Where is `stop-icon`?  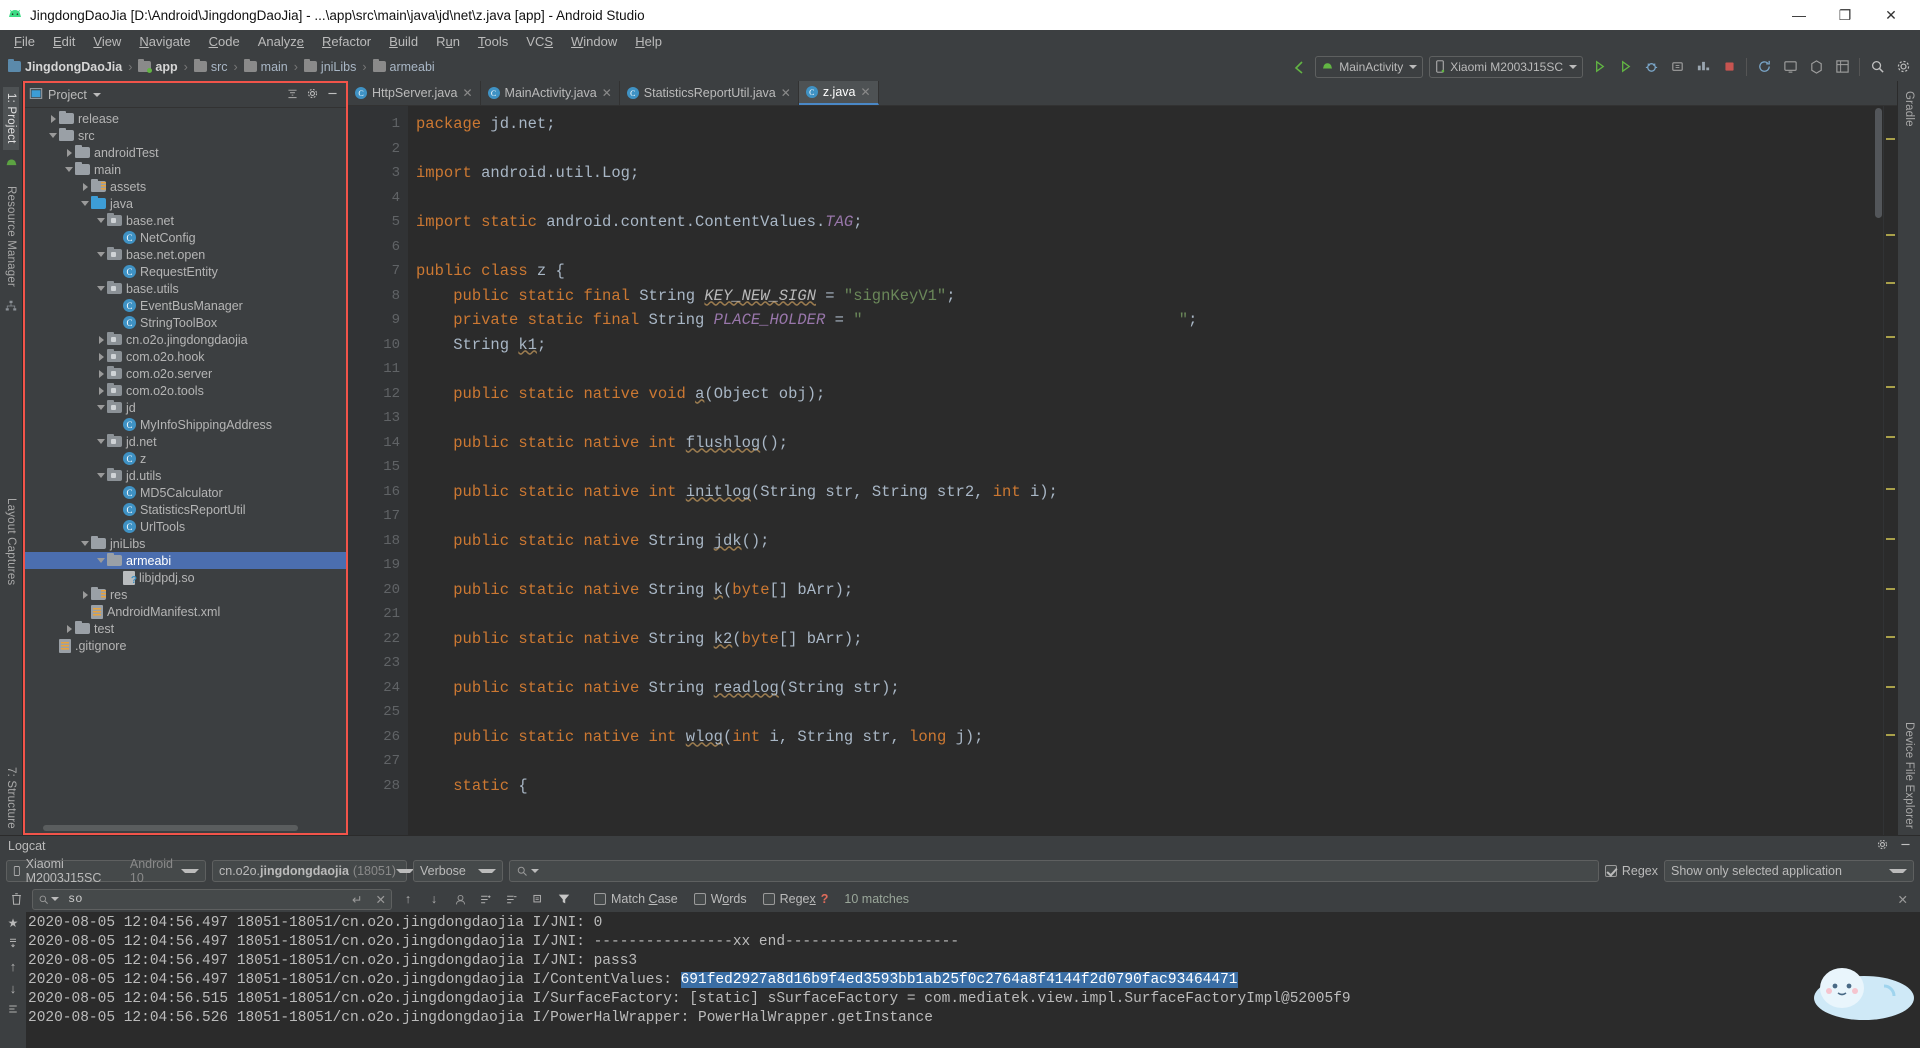
stop-icon is located at coordinates (1729, 67).